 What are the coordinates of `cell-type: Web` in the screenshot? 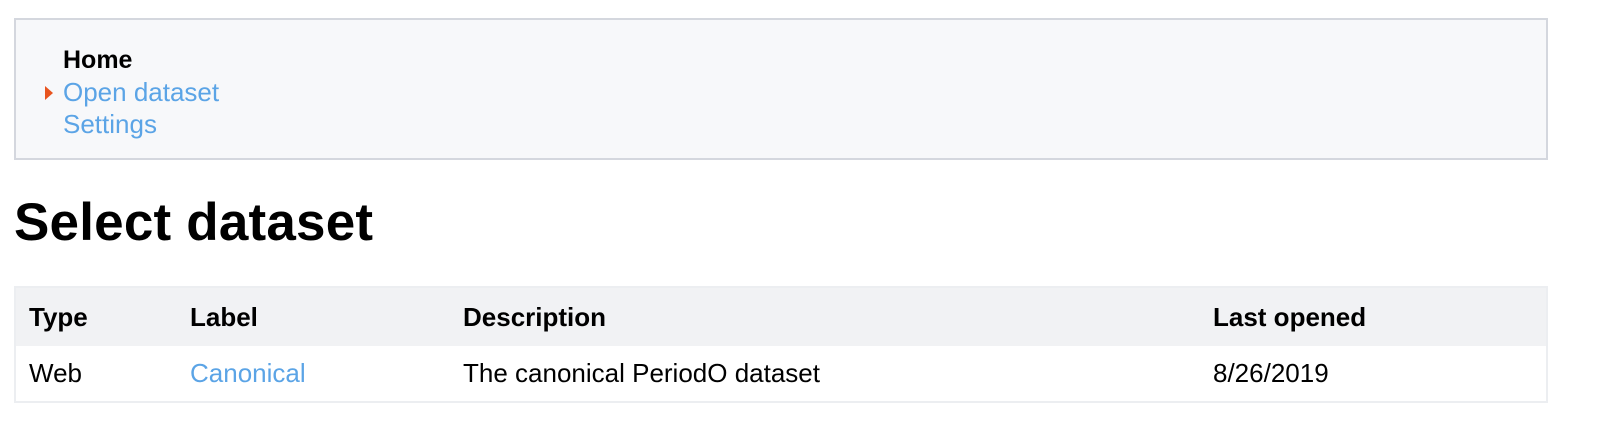 It's located at (96, 374).